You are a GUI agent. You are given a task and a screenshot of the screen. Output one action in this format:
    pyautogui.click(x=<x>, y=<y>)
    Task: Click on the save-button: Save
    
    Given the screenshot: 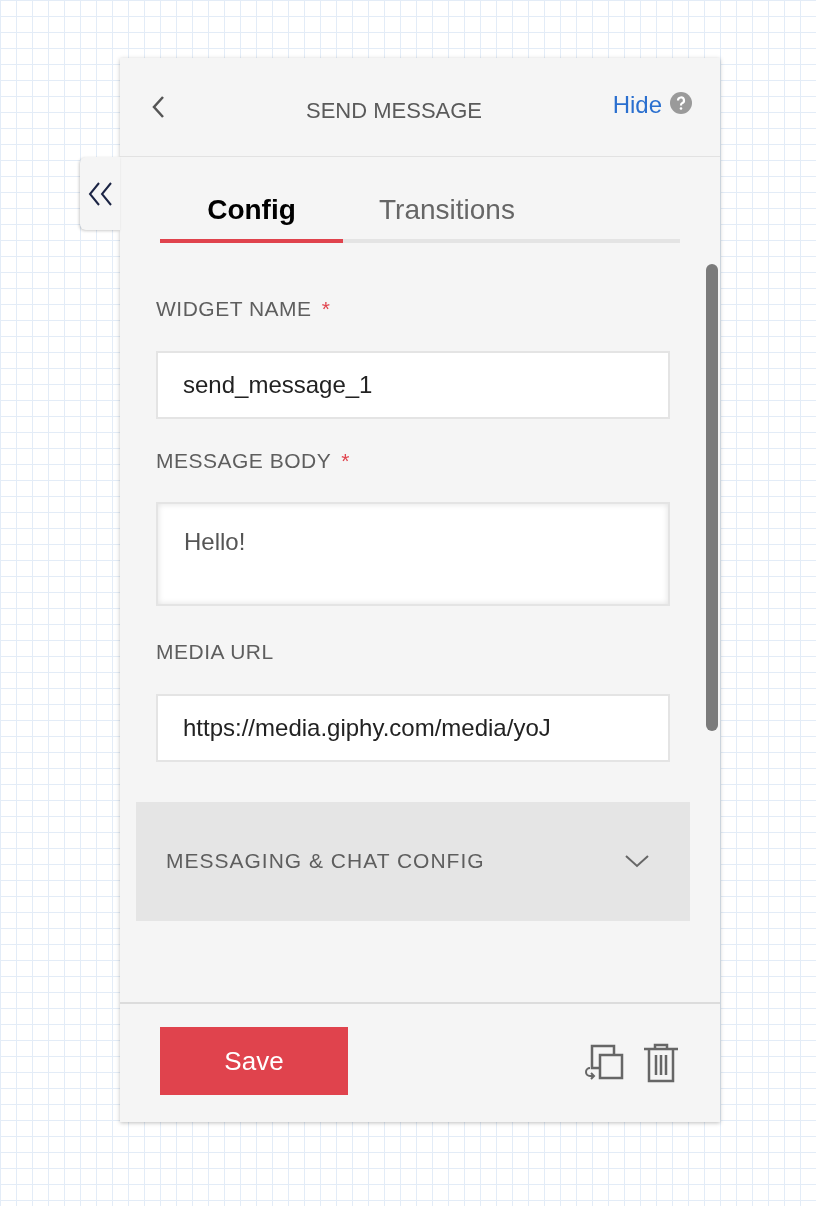 What is the action you would take?
    pyautogui.click(x=254, y=1061)
    